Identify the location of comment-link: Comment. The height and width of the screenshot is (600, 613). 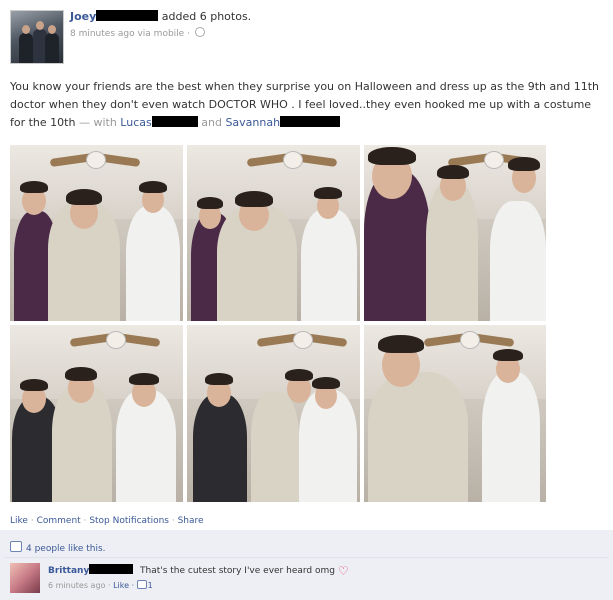
(59, 521).